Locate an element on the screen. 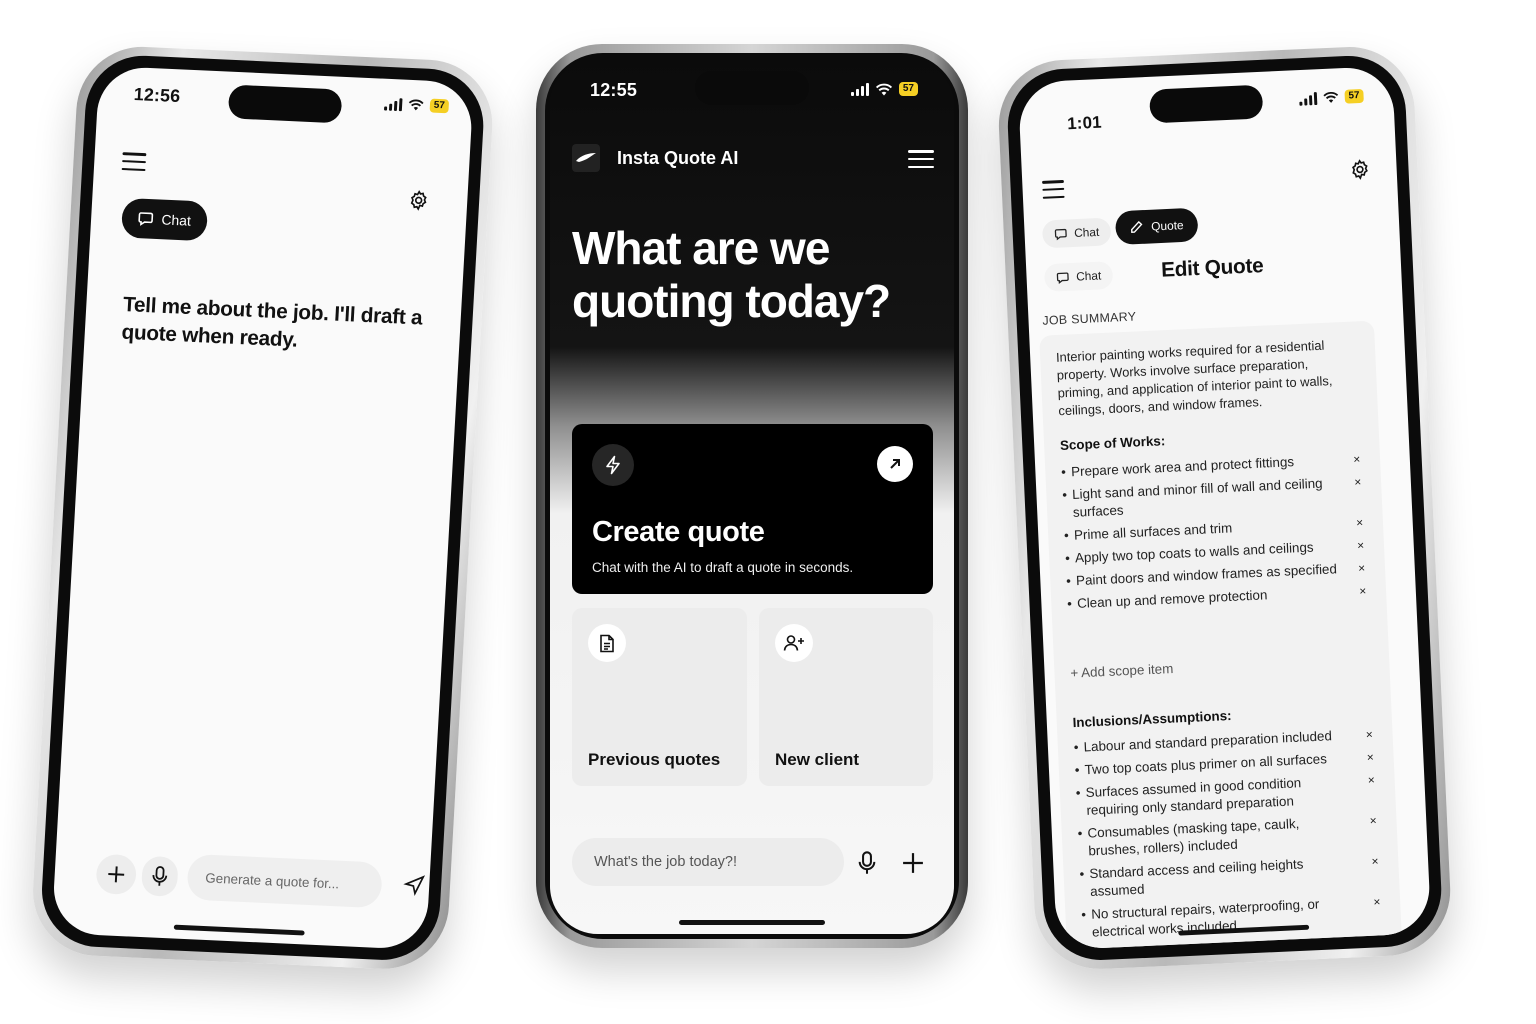  user-plus-icon is located at coordinates (793, 643).